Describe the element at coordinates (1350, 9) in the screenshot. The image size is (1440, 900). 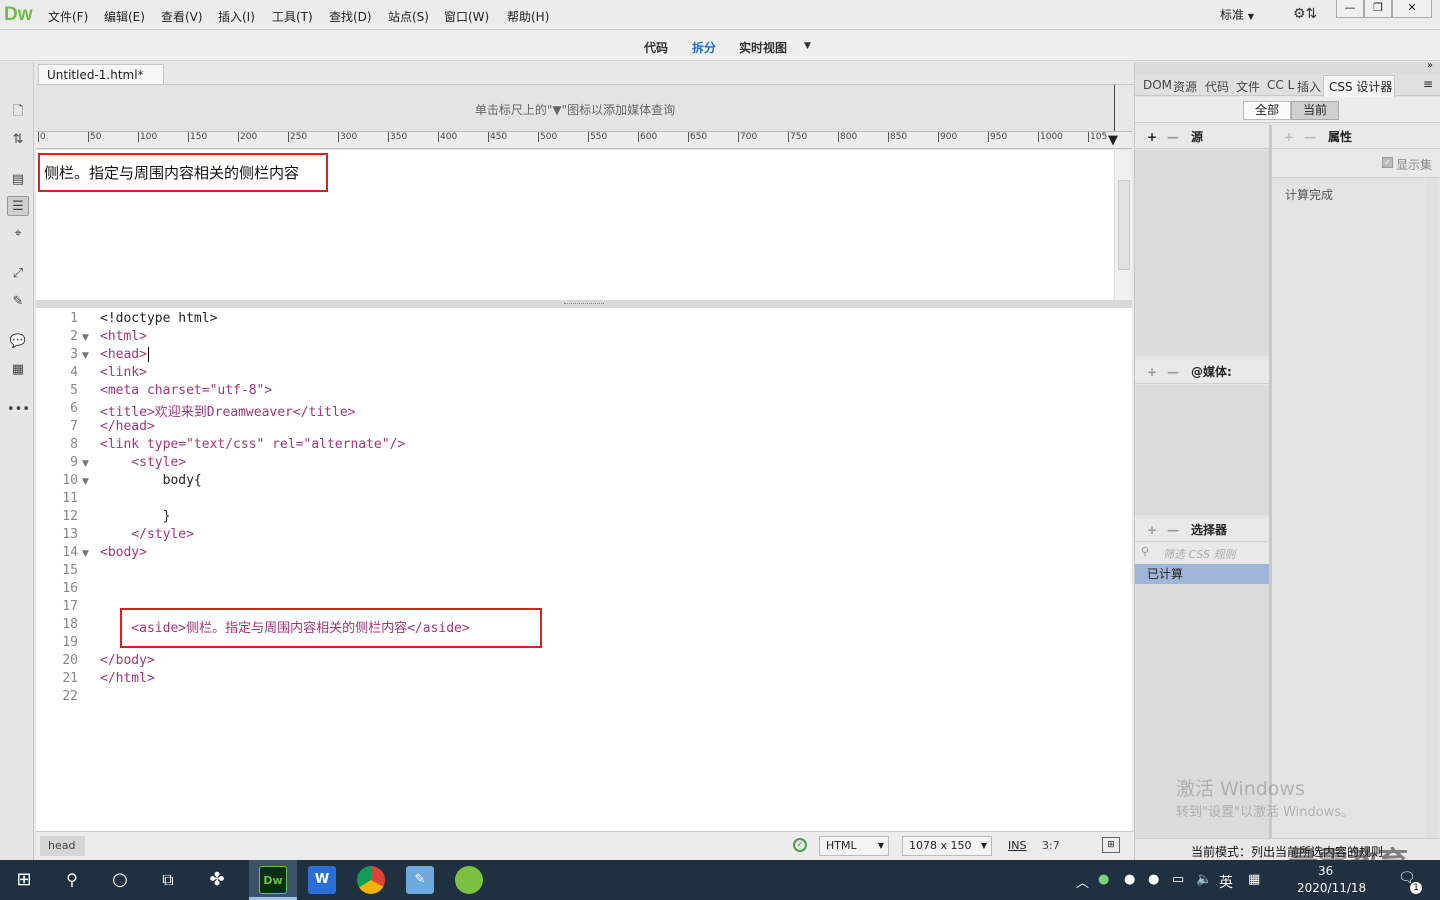
I see `minimize-button: —` at that location.